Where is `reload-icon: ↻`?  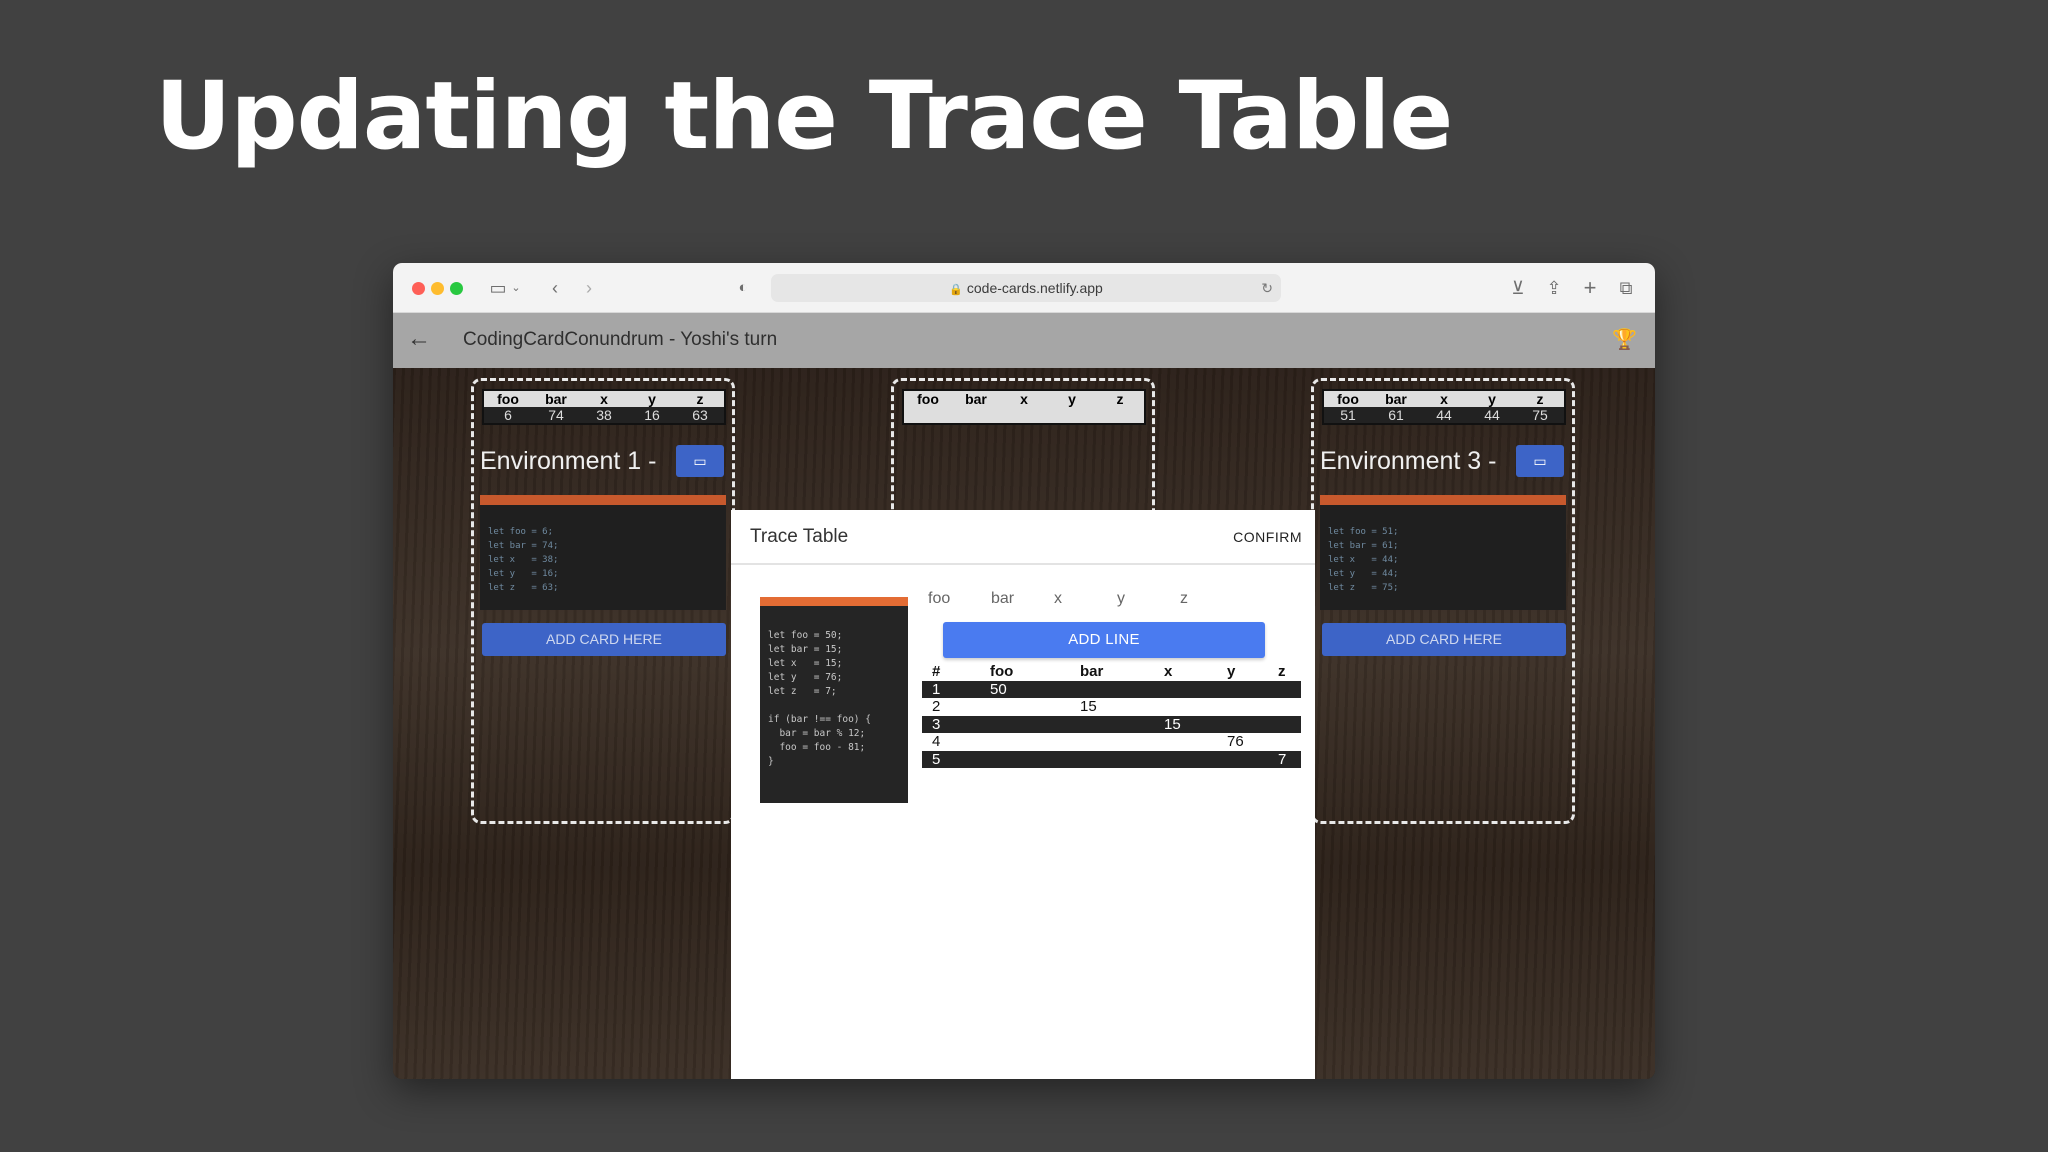
reload-icon: ↻ is located at coordinates (1267, 288).